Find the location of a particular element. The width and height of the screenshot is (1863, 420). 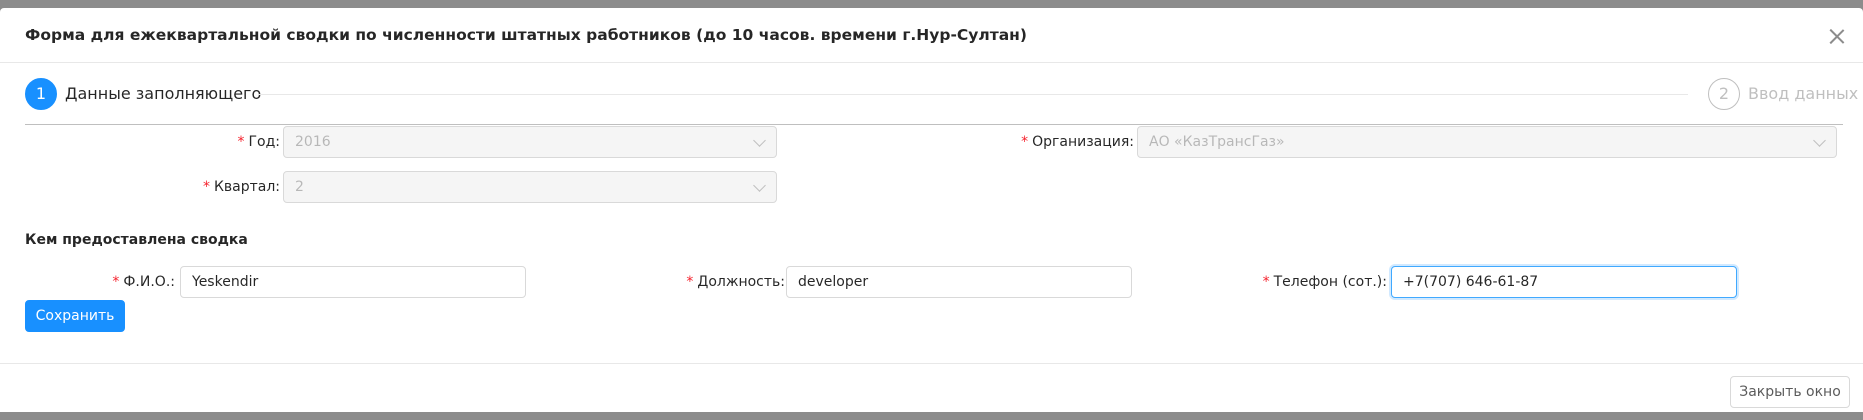

year-select: 2016 is located at coordinates (530, 142).